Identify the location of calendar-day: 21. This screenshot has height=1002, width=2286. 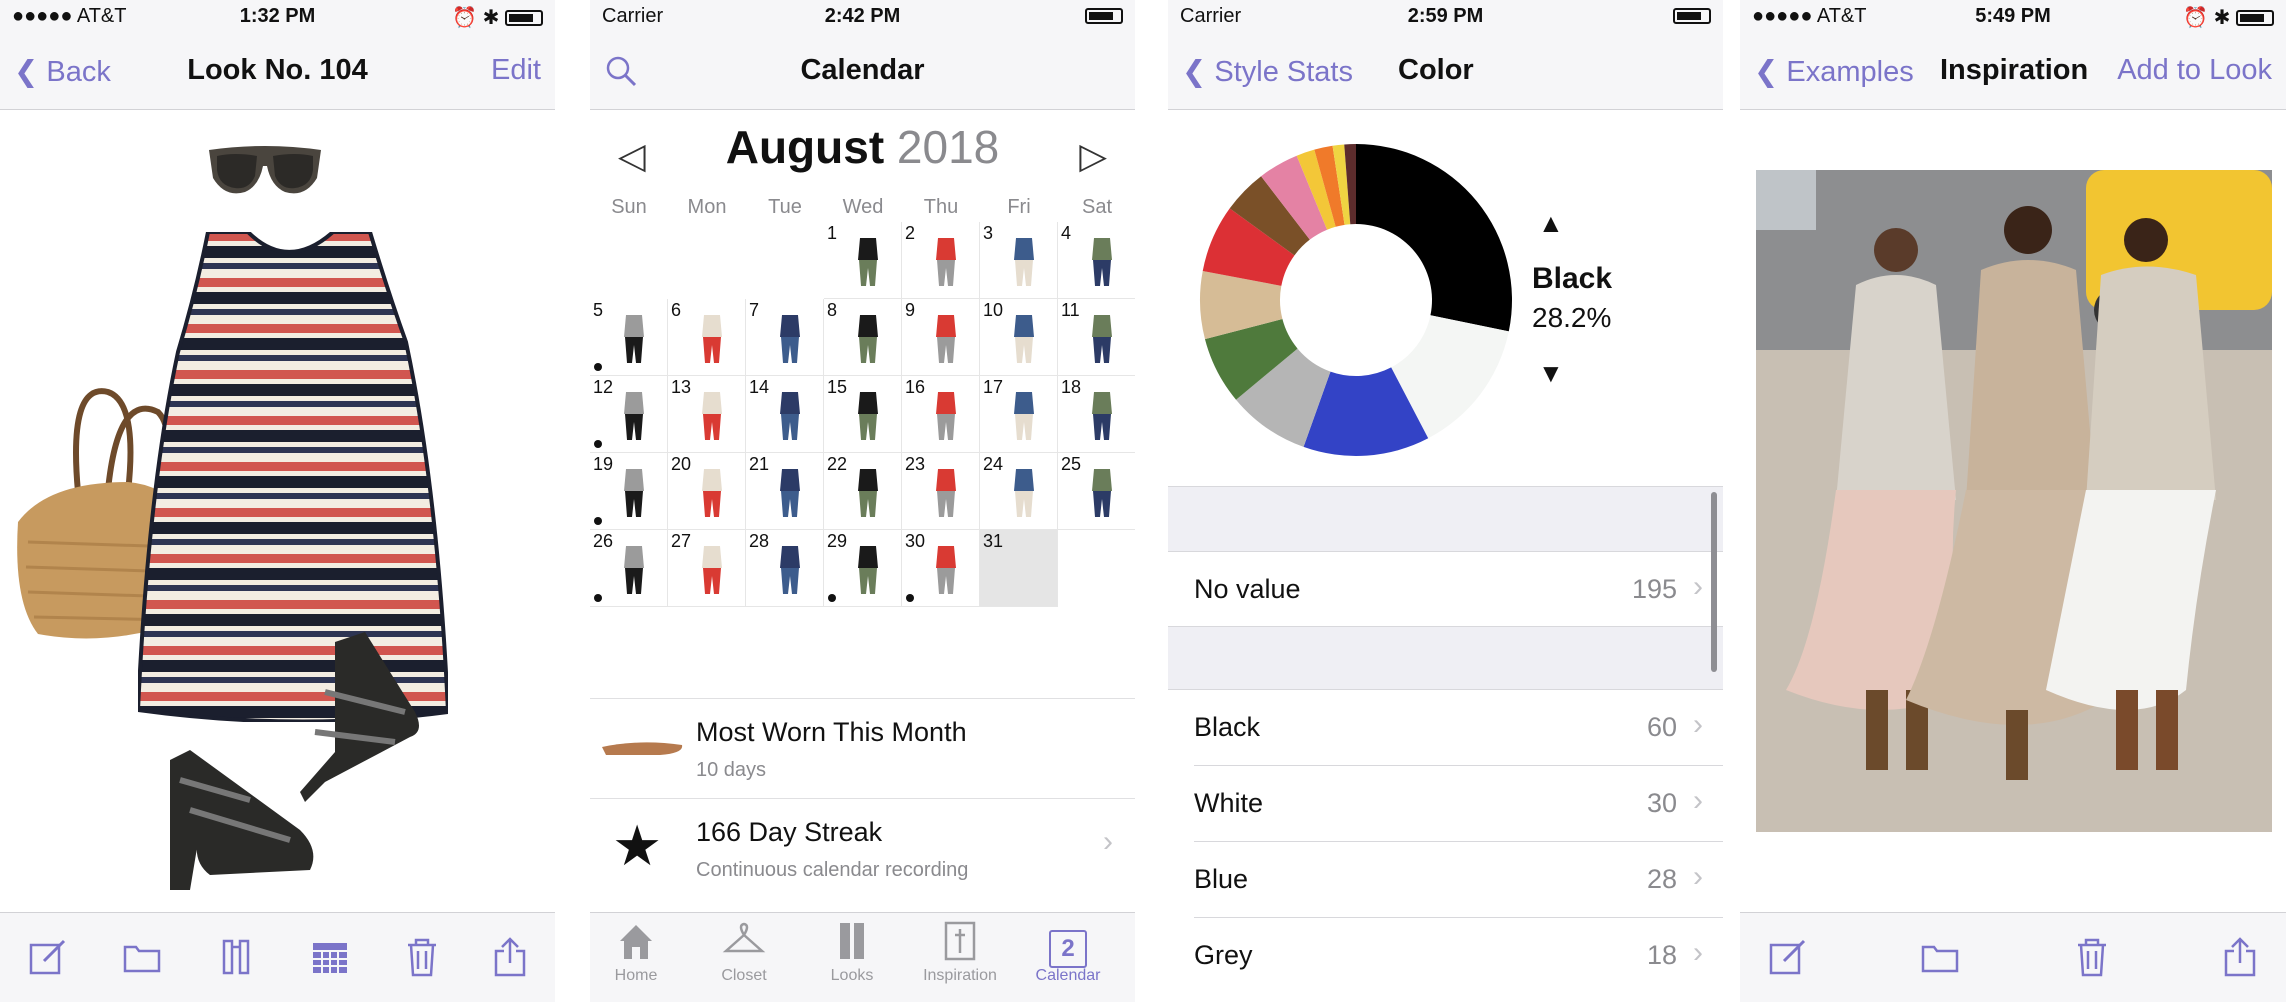
(785, 491).